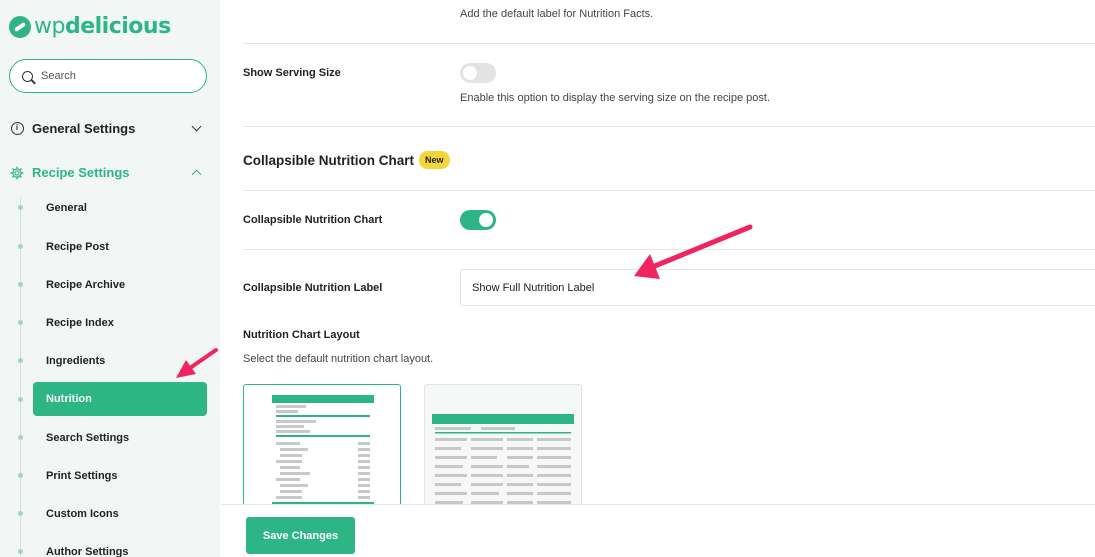 Image resolution: width=1095 pixels, height=557 pixels. What do you see at coordinates (478, 220) in the screenshot?
I see `collapsible-chart-toggle` at bounding box center [478, 220].